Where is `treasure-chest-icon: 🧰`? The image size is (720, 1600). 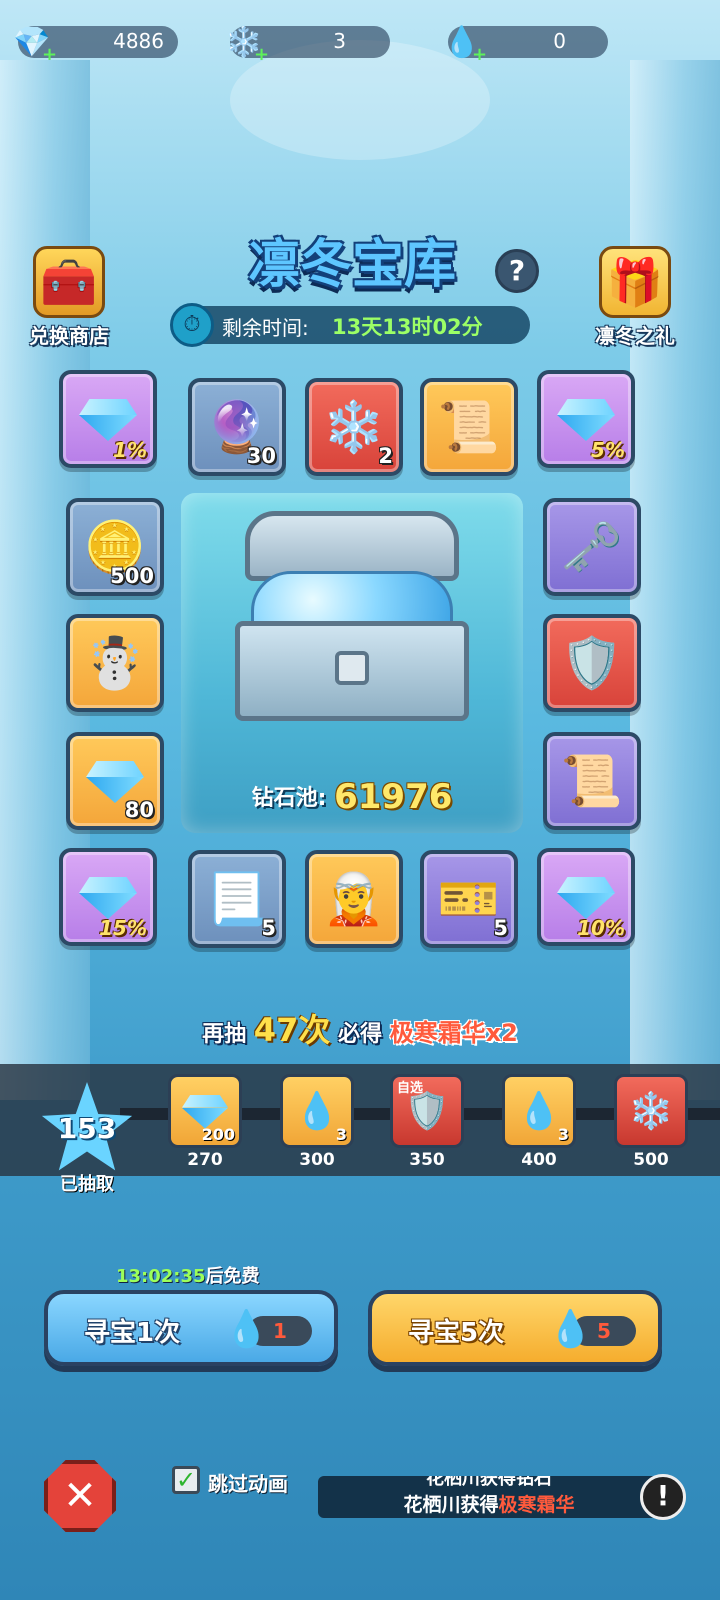
treasure-chest-icon: 🧰 is located at coordinates (69, 282).